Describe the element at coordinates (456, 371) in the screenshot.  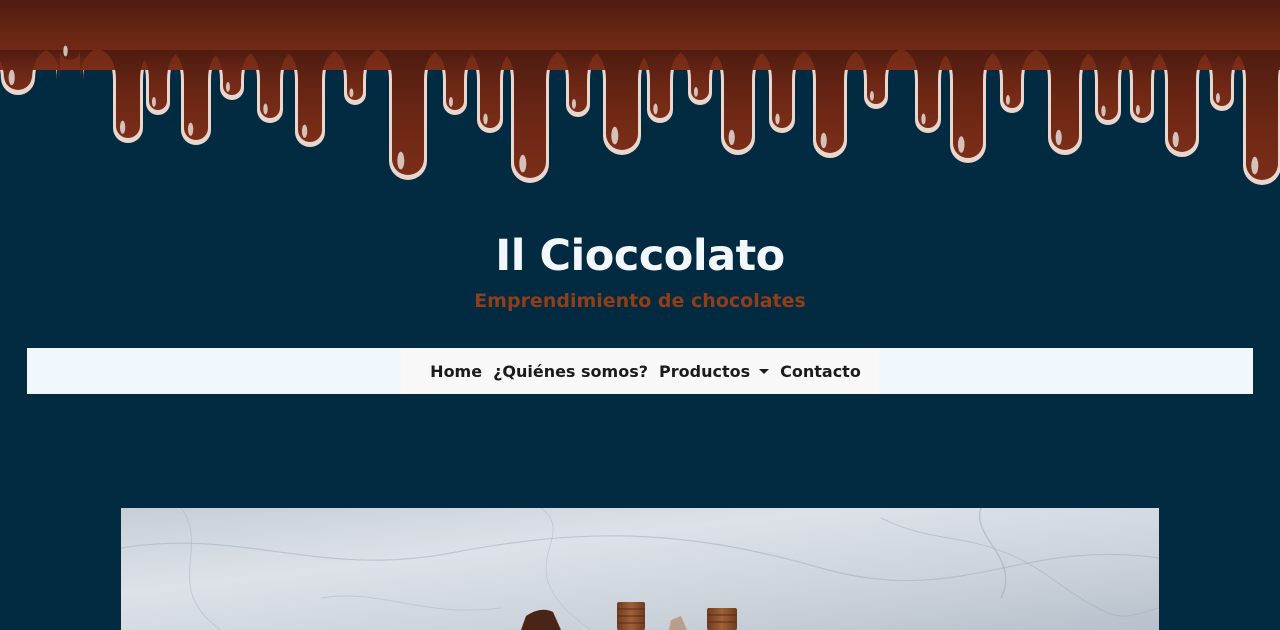
I see `nav-home-link: Home` at that location.